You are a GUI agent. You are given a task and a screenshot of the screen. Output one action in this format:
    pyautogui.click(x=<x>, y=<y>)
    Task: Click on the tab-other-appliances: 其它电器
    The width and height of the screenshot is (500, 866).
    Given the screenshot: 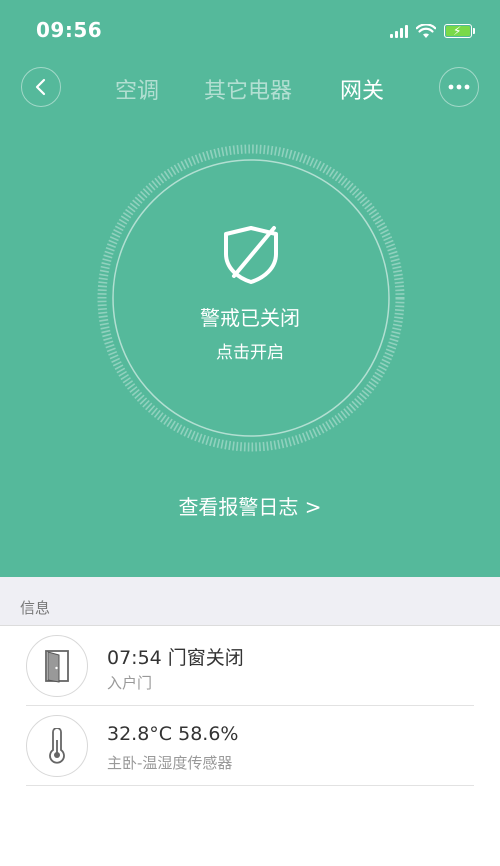 What is the action you would take?
    pyautogui.click(x=248, y=89)
    